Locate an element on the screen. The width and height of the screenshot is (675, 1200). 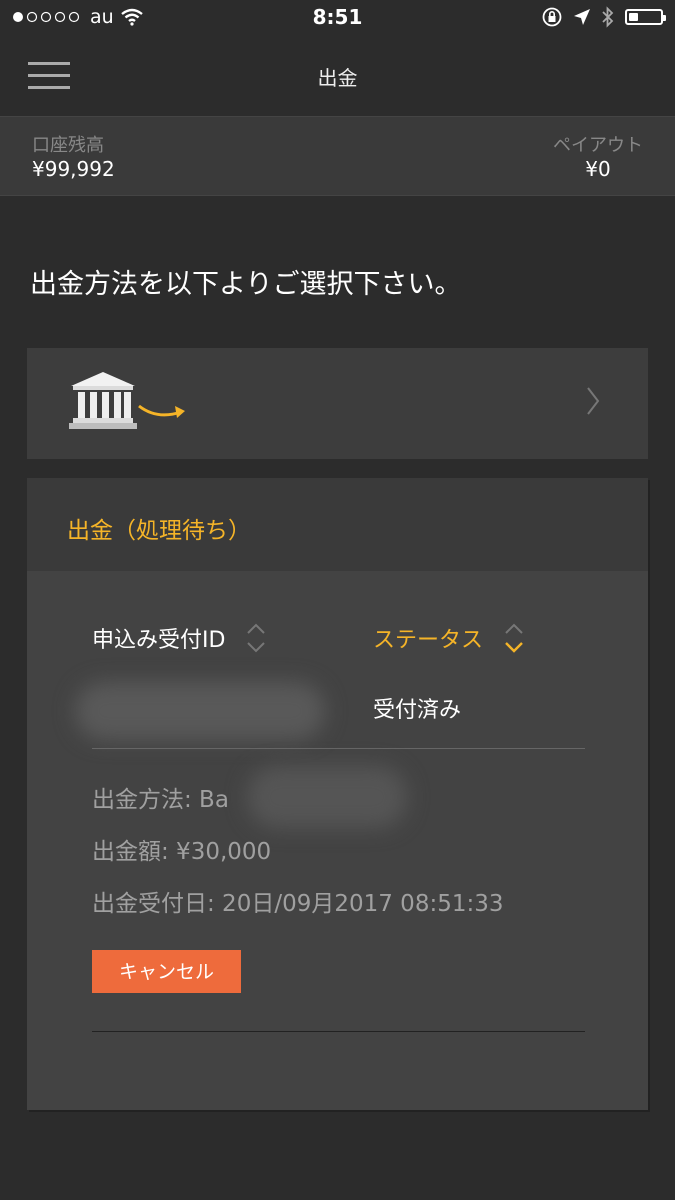
pending-title: 出金（処理待ち） is located at coordinates (159, 531).